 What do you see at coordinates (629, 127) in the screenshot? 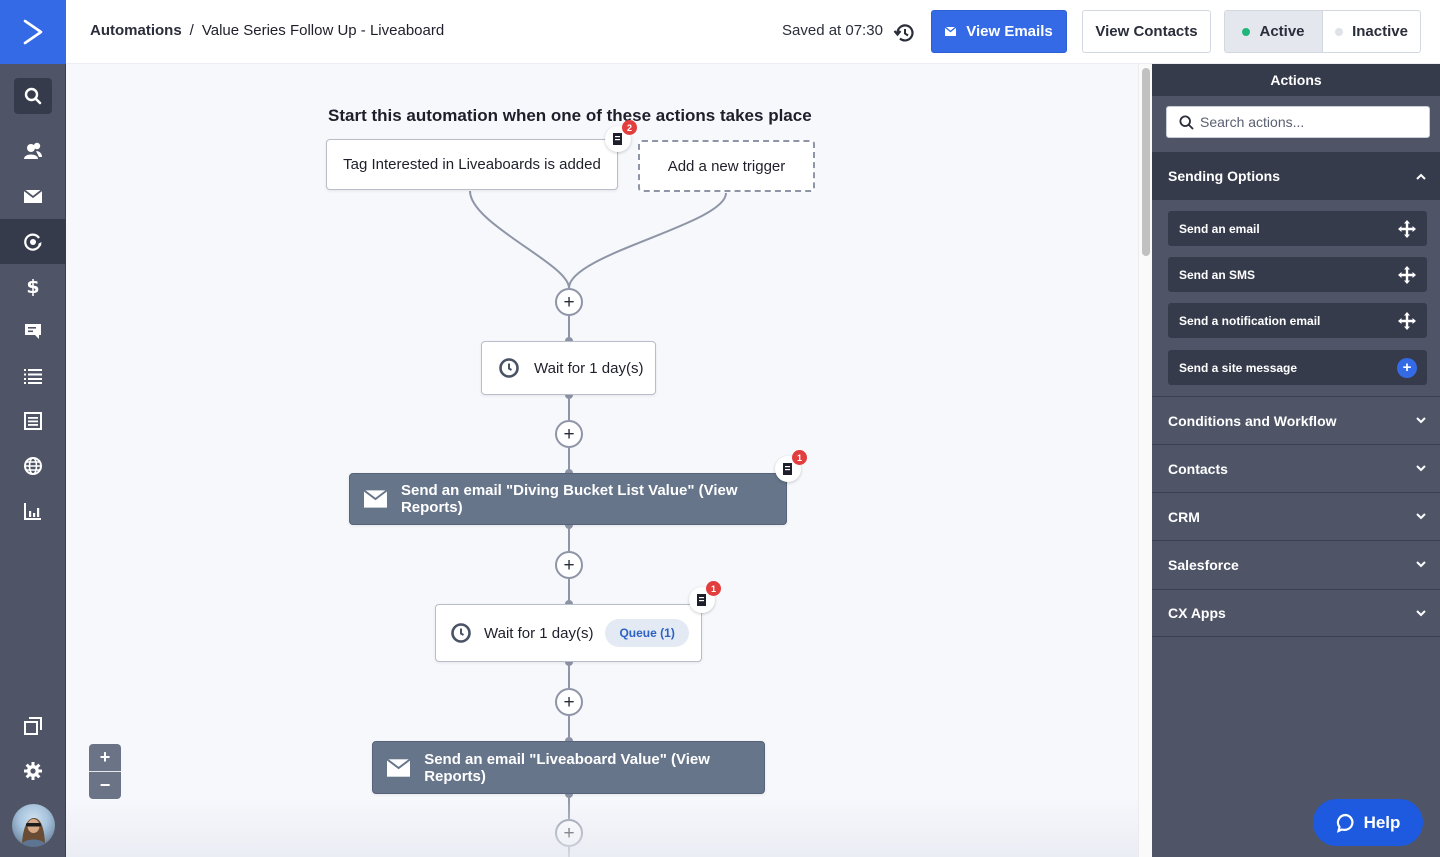
I see `trigger-badge-count: 2` at bounding box center [629, 127].